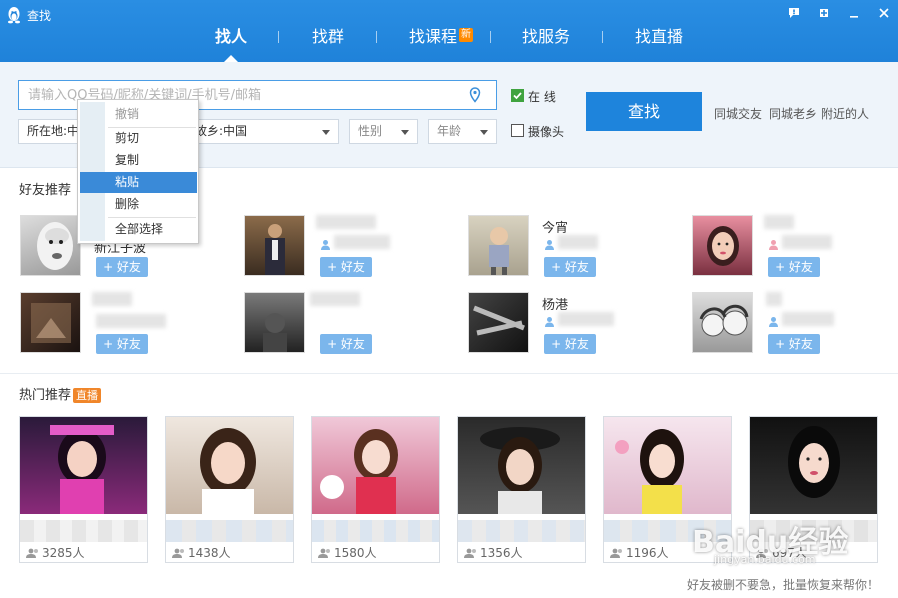 This screenshot has height=598, width=898. What do you see at coordinates (659, 44) in the screenshot?
I see `tab-find-live: 找直播` at bounding box center [659, 44].